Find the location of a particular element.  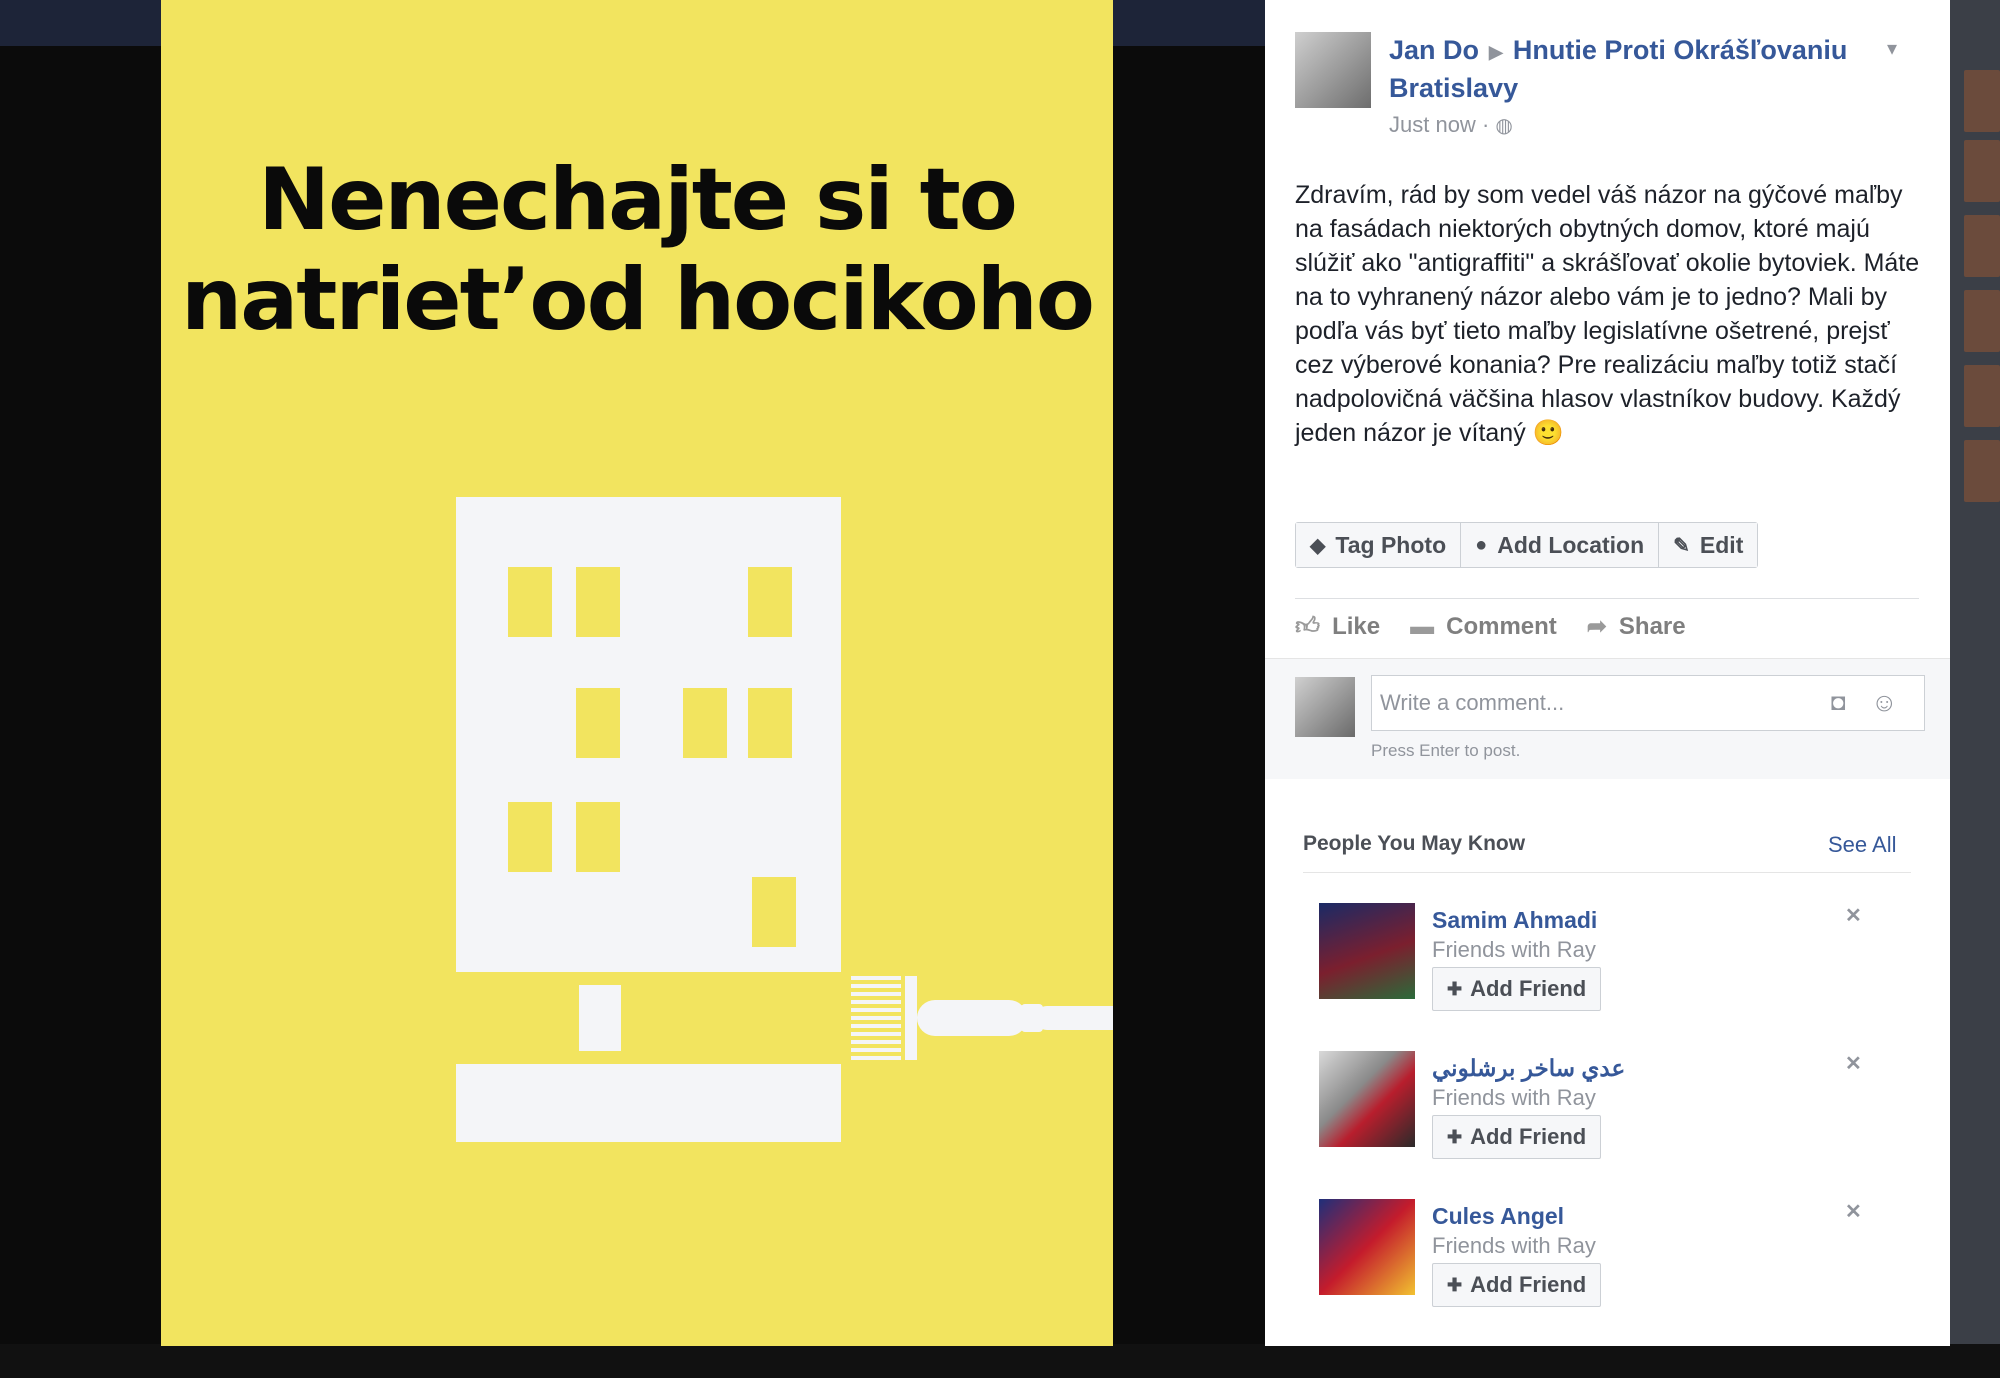

post-actions: 👍︎ Like ▬ Comment ➦ Share is located at coordinates (1490, 626).